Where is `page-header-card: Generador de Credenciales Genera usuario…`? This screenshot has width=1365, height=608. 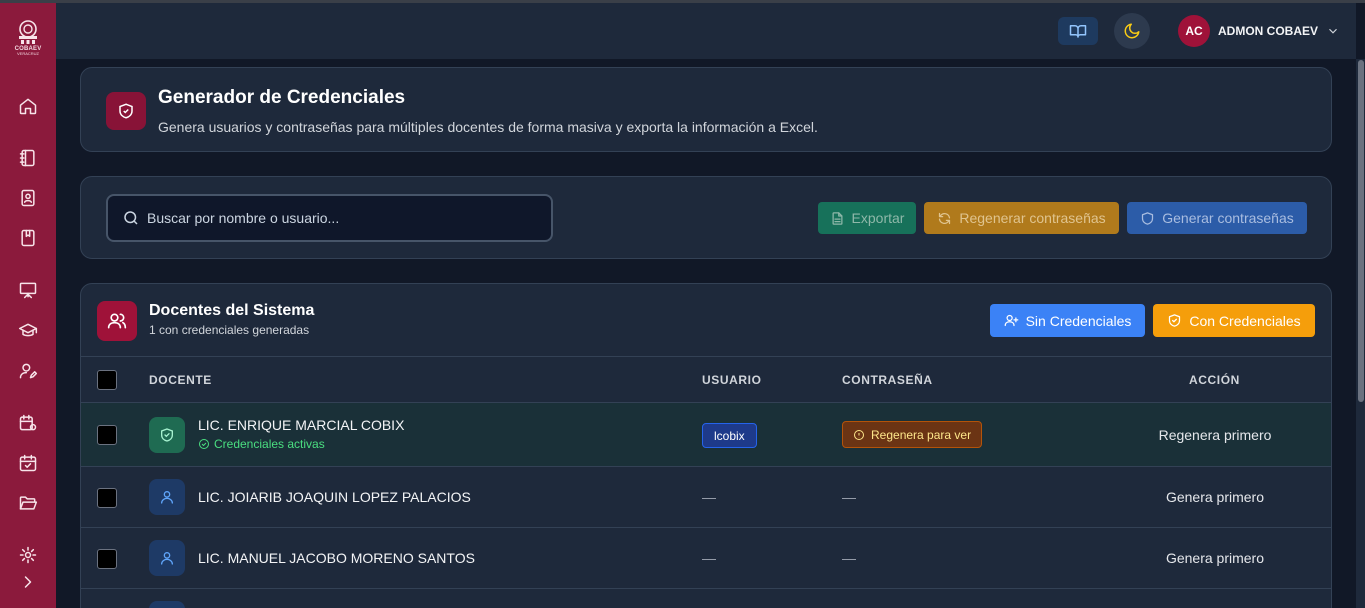
page-header-card: Generador de Credenciales Genera usuario… is located at coordinates (706, 109).